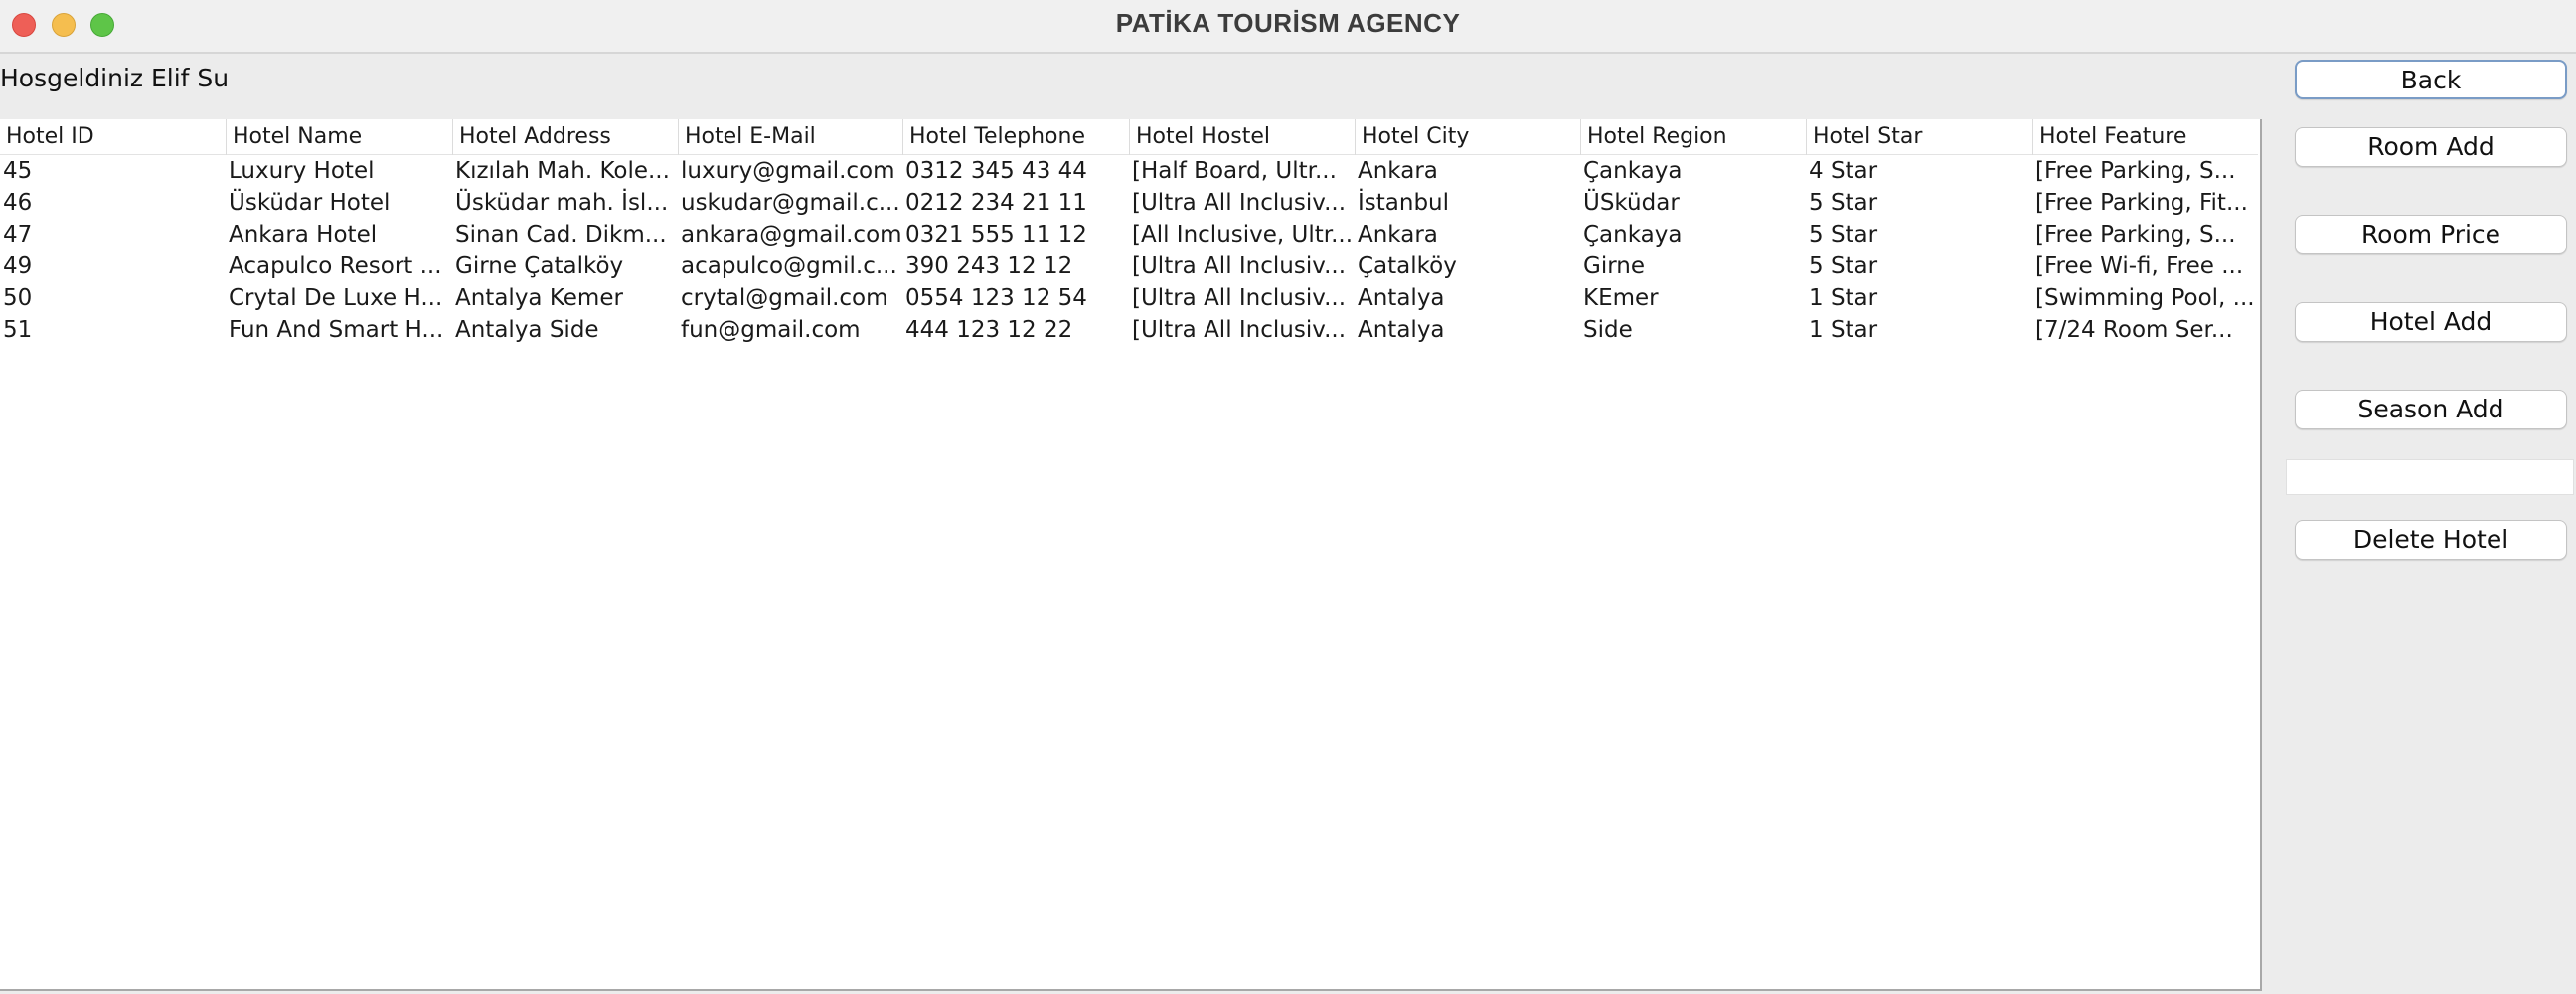 Image resolution: width=2576 pixels, height=994 pixels. I want to click on room-price-button: Room Price, so click(2431, 234).